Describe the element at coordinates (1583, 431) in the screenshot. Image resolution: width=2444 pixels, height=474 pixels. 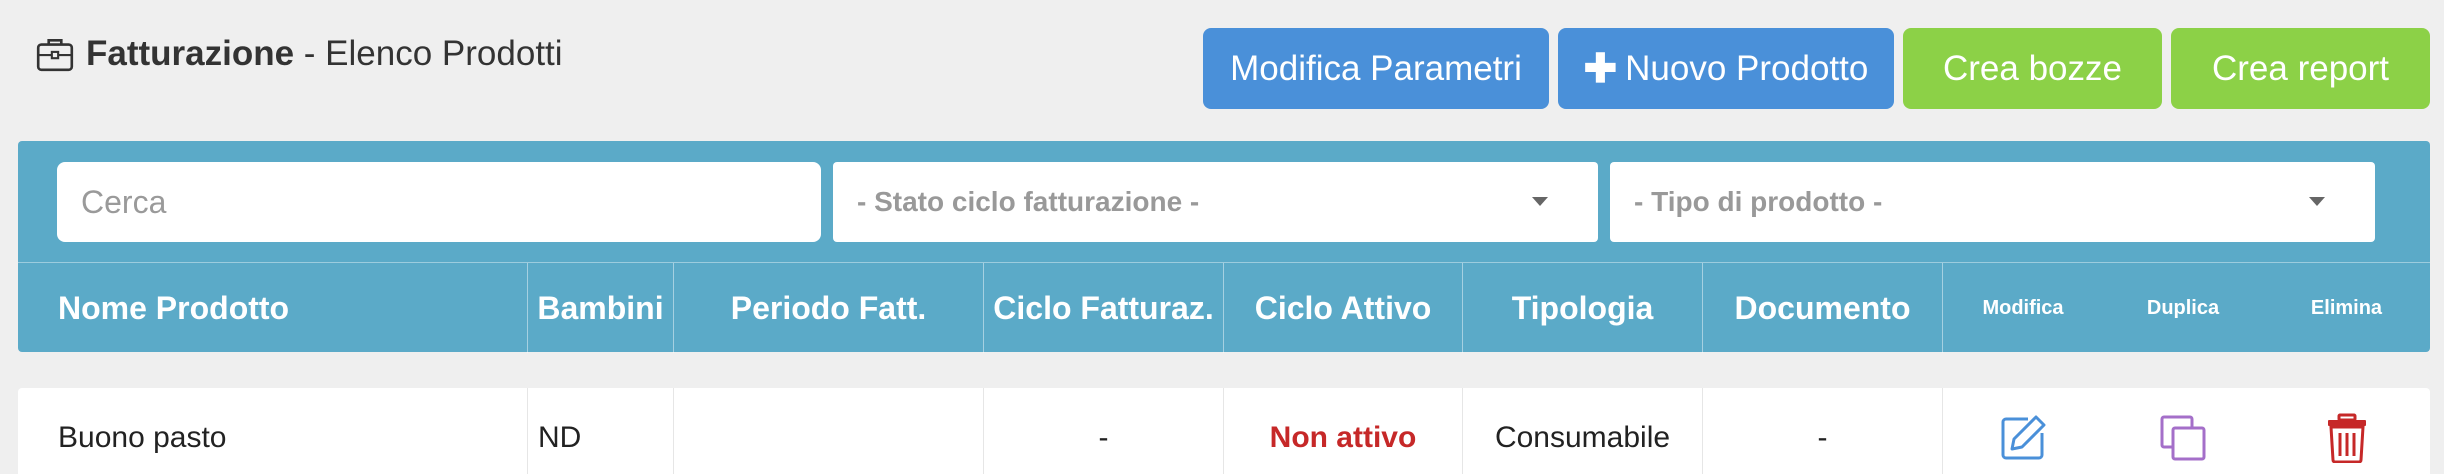
I see `cell-type: Consumabile` at that location.